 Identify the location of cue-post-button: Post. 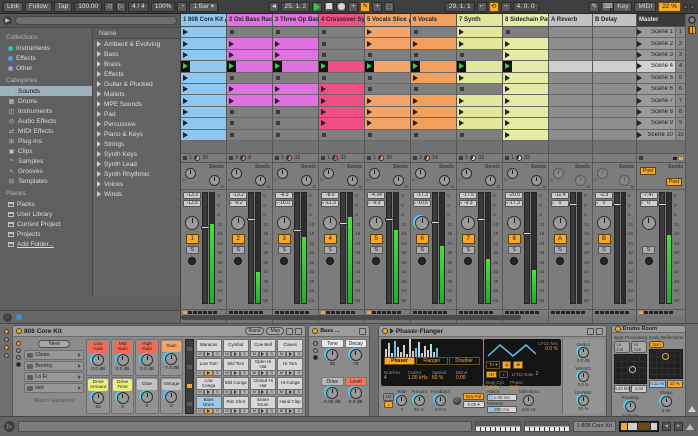
(648, 171).